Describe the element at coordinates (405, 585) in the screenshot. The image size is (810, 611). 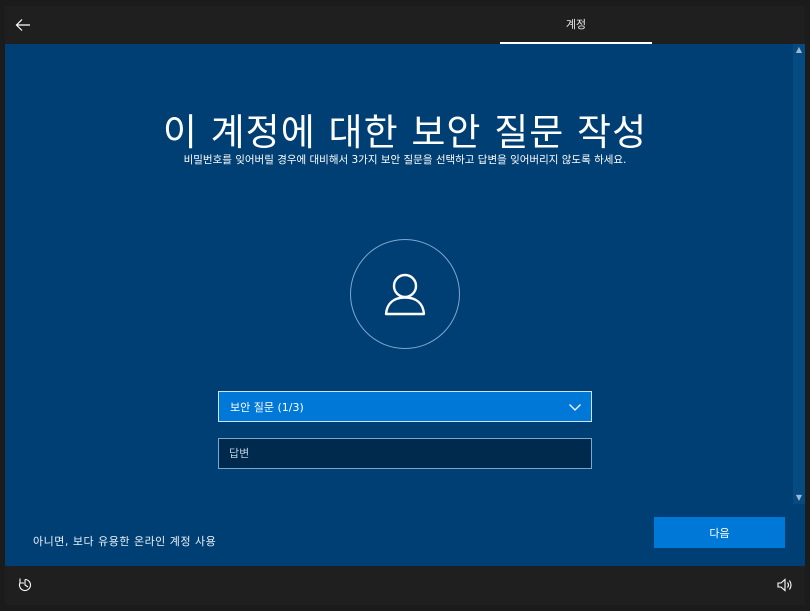
I see `bottom-bar` at that location.